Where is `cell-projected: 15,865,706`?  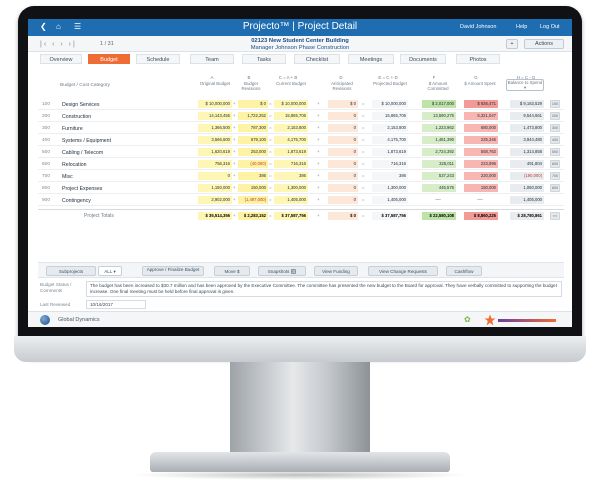
cell-projected: 15,865,706 is located at coordinates (390, 116).